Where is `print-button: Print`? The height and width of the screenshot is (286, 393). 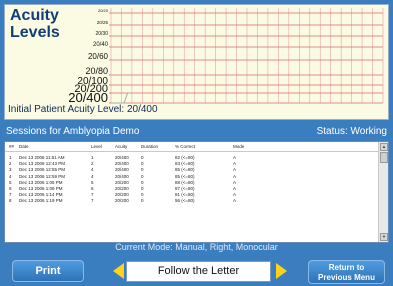
print-button: Print is located at coordinates (48, 271).